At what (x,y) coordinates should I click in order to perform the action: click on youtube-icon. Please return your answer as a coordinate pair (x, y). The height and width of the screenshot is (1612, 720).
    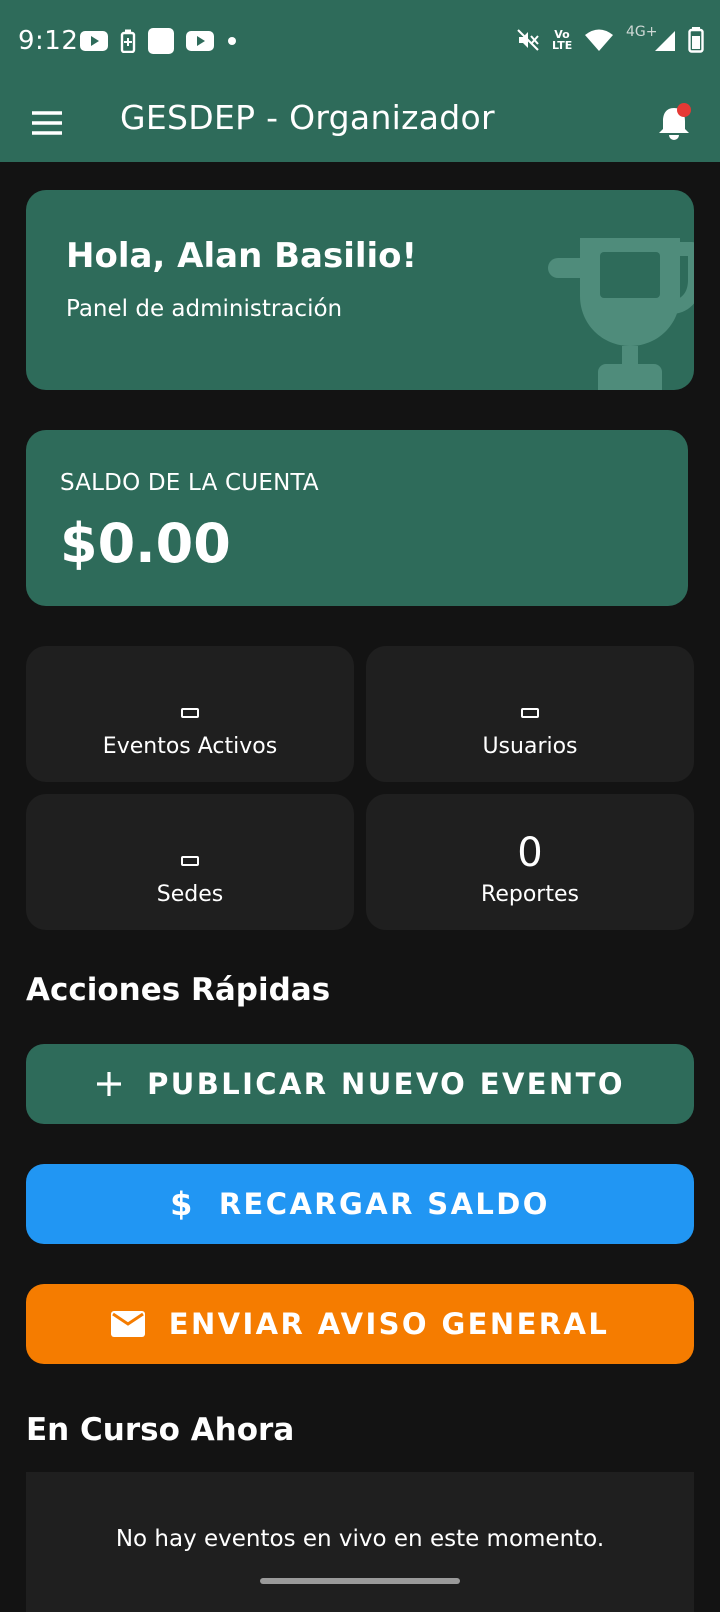
    Looking at the image, I should click on (94, 41).